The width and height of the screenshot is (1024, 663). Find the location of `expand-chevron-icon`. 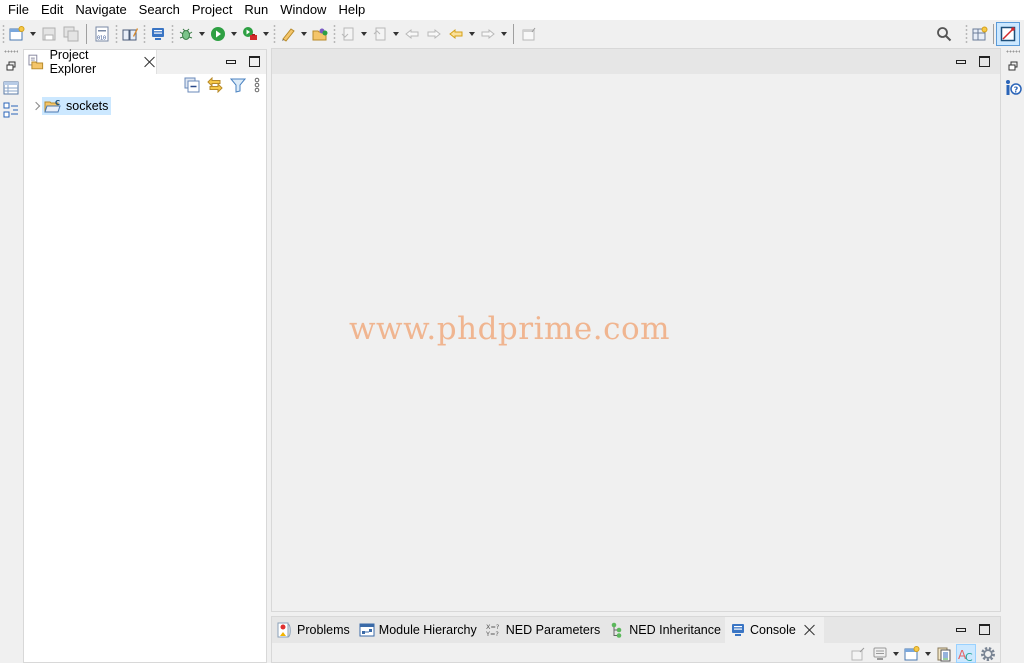

expand-chevron-icon is located at coordinates (37, 106).